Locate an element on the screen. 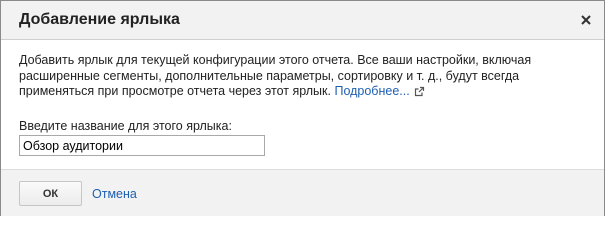 Image resolution: width=605 pixels, height=240 pixels. shortcut-name-input is located at coordinates (142, 145).